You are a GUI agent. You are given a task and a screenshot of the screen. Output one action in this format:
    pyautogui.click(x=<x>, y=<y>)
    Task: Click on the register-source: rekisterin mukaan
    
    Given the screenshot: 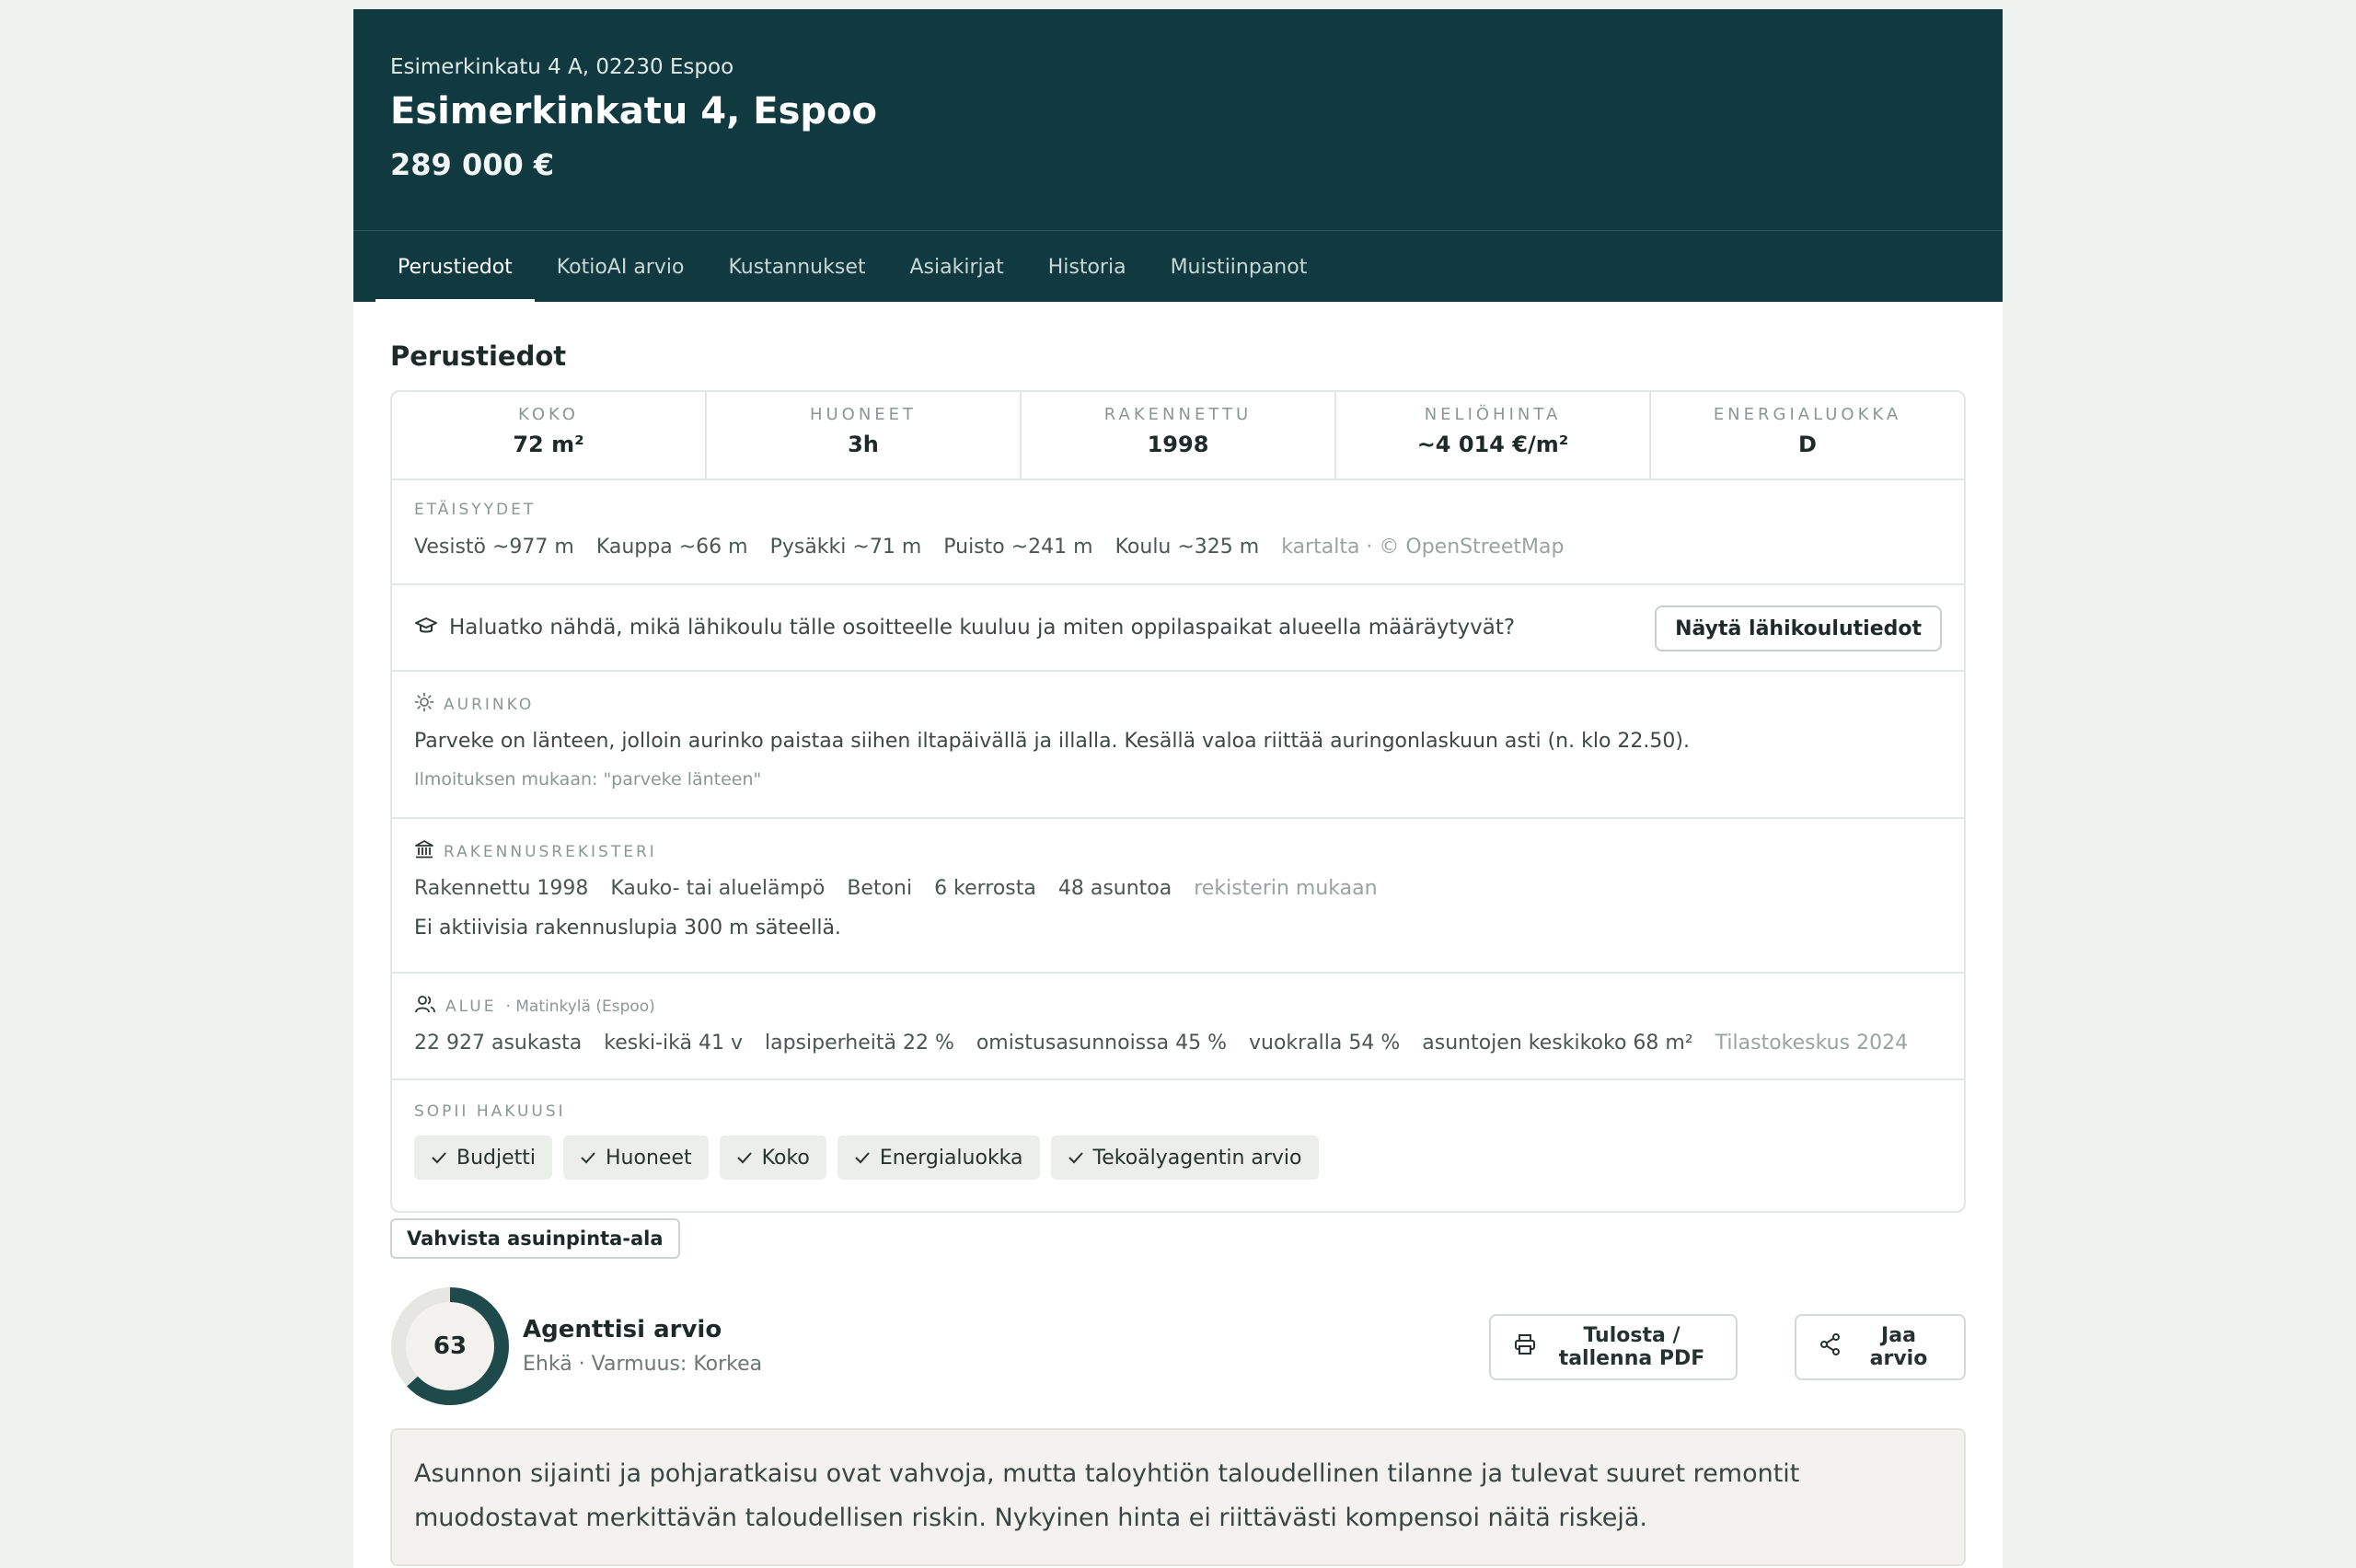 What is the action you would take?
    pyautogui.click(x=1286, y=888)
    